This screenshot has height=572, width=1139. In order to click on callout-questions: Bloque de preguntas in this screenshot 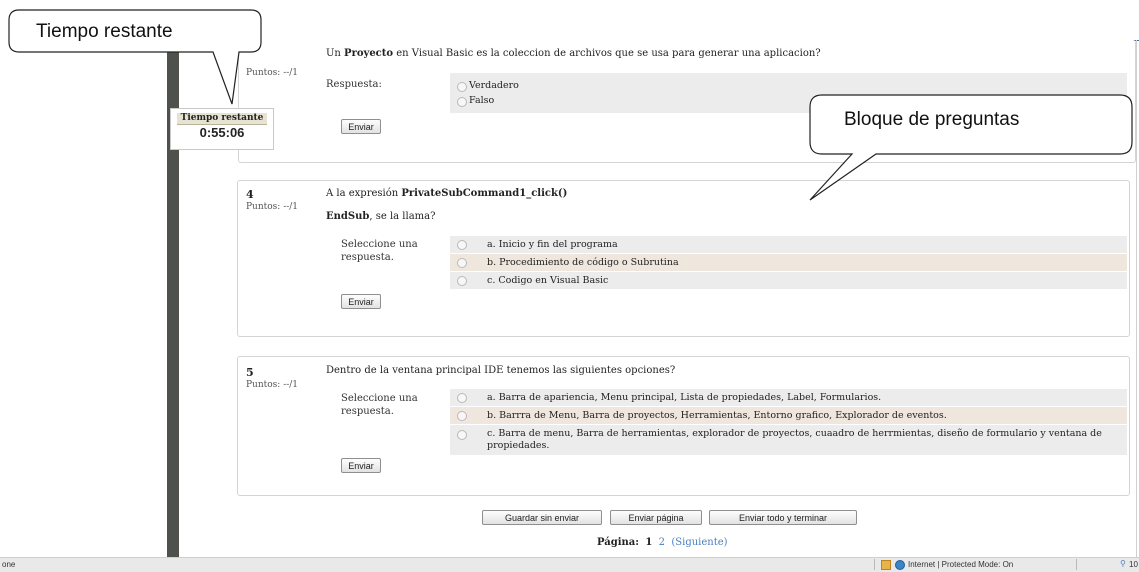, I will do `click(973, 148)`.